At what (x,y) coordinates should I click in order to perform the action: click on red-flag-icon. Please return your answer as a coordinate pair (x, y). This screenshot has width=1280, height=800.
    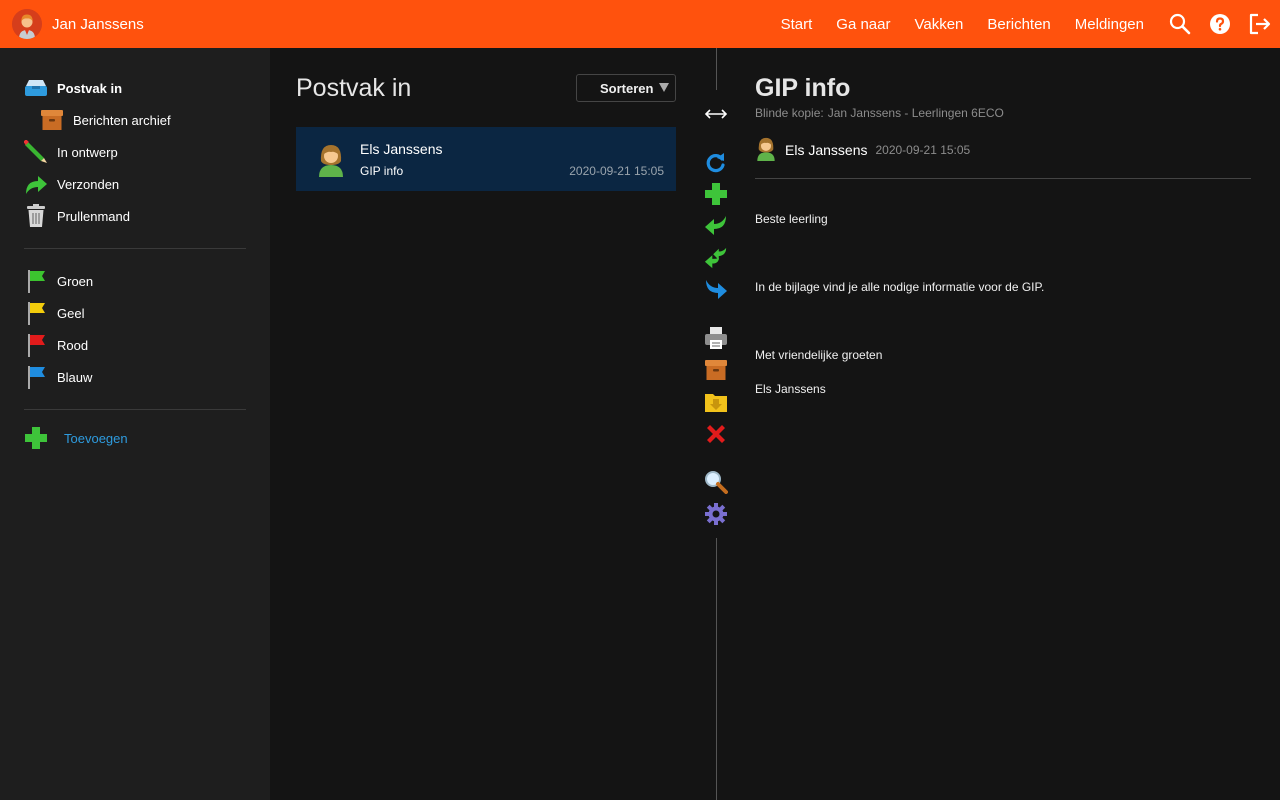
    Looking at the image, I should click on (36, 345).